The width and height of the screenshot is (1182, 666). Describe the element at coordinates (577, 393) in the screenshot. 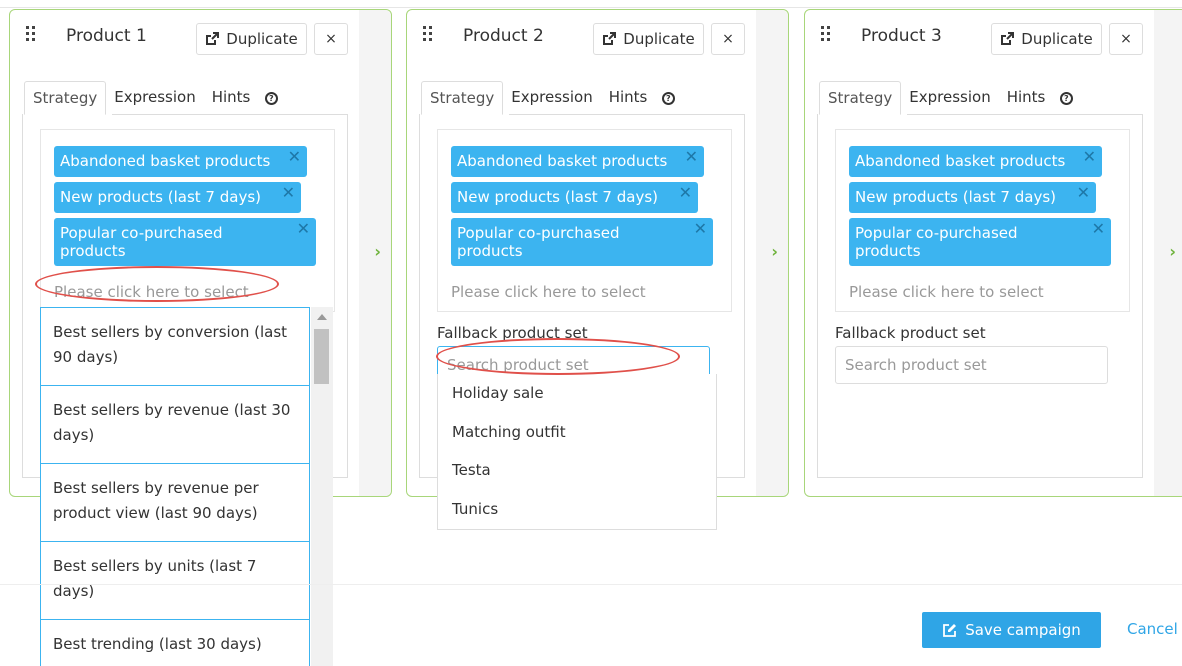

I see `fallback-option: Holiday sale` at that location.